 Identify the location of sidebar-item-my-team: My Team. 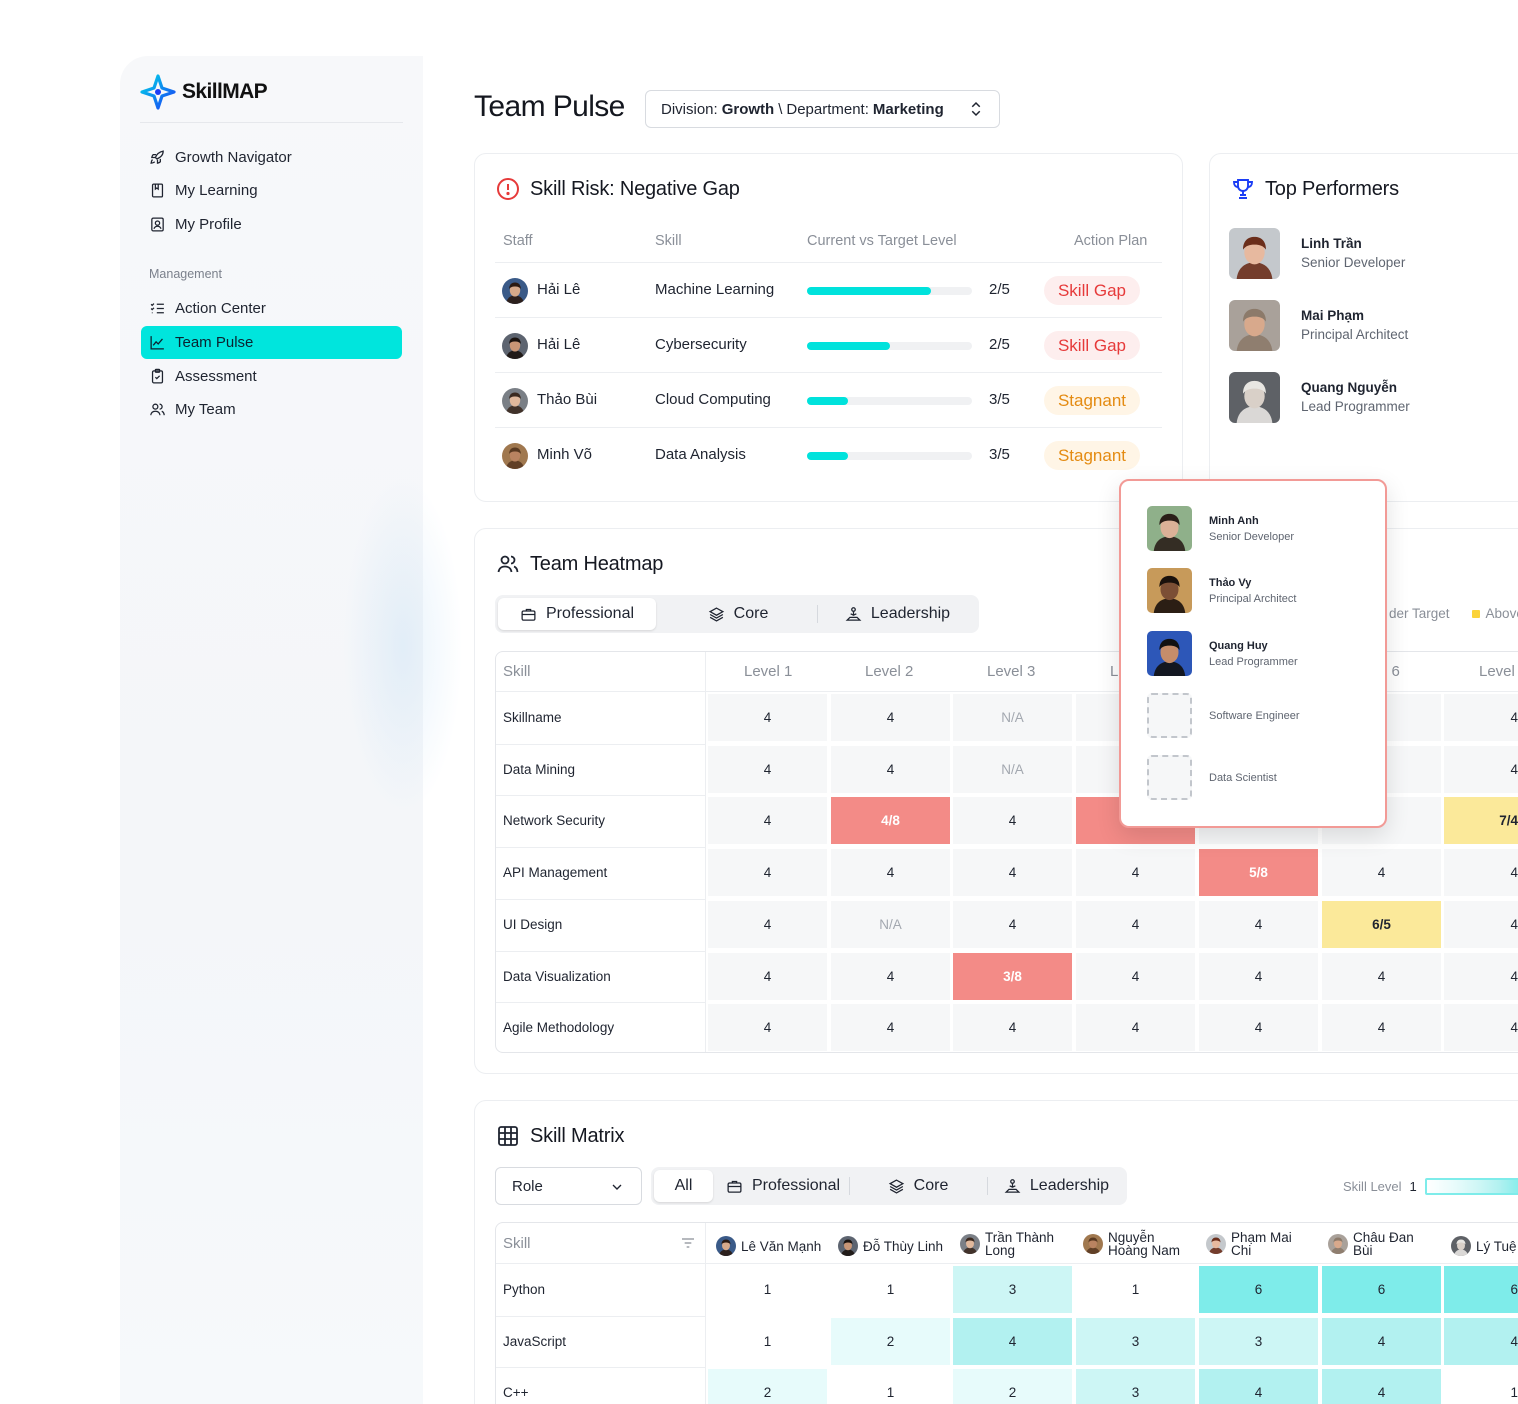
(271, 409).